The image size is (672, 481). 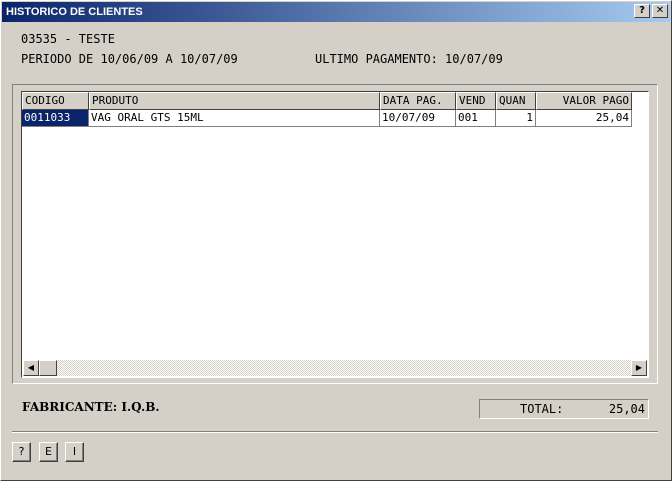 What do you see at coordinates (55, 118) in the screenshot?
I see `cell-codigo: 0011033` at bounding box center [55, 118].